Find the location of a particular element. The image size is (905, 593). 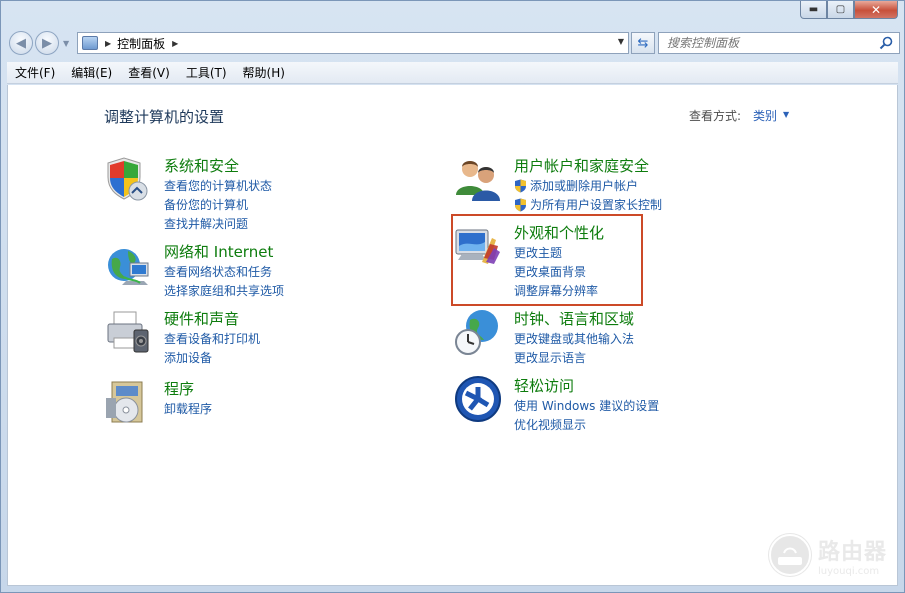

menu-file: 文件(F) is located at coordinates (35, 72).